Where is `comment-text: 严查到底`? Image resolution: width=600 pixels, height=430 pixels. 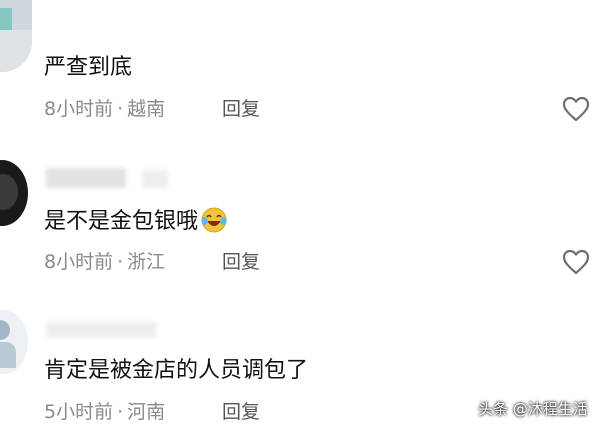
comment-text: 严查到底 is located at coordinates (88, 67).